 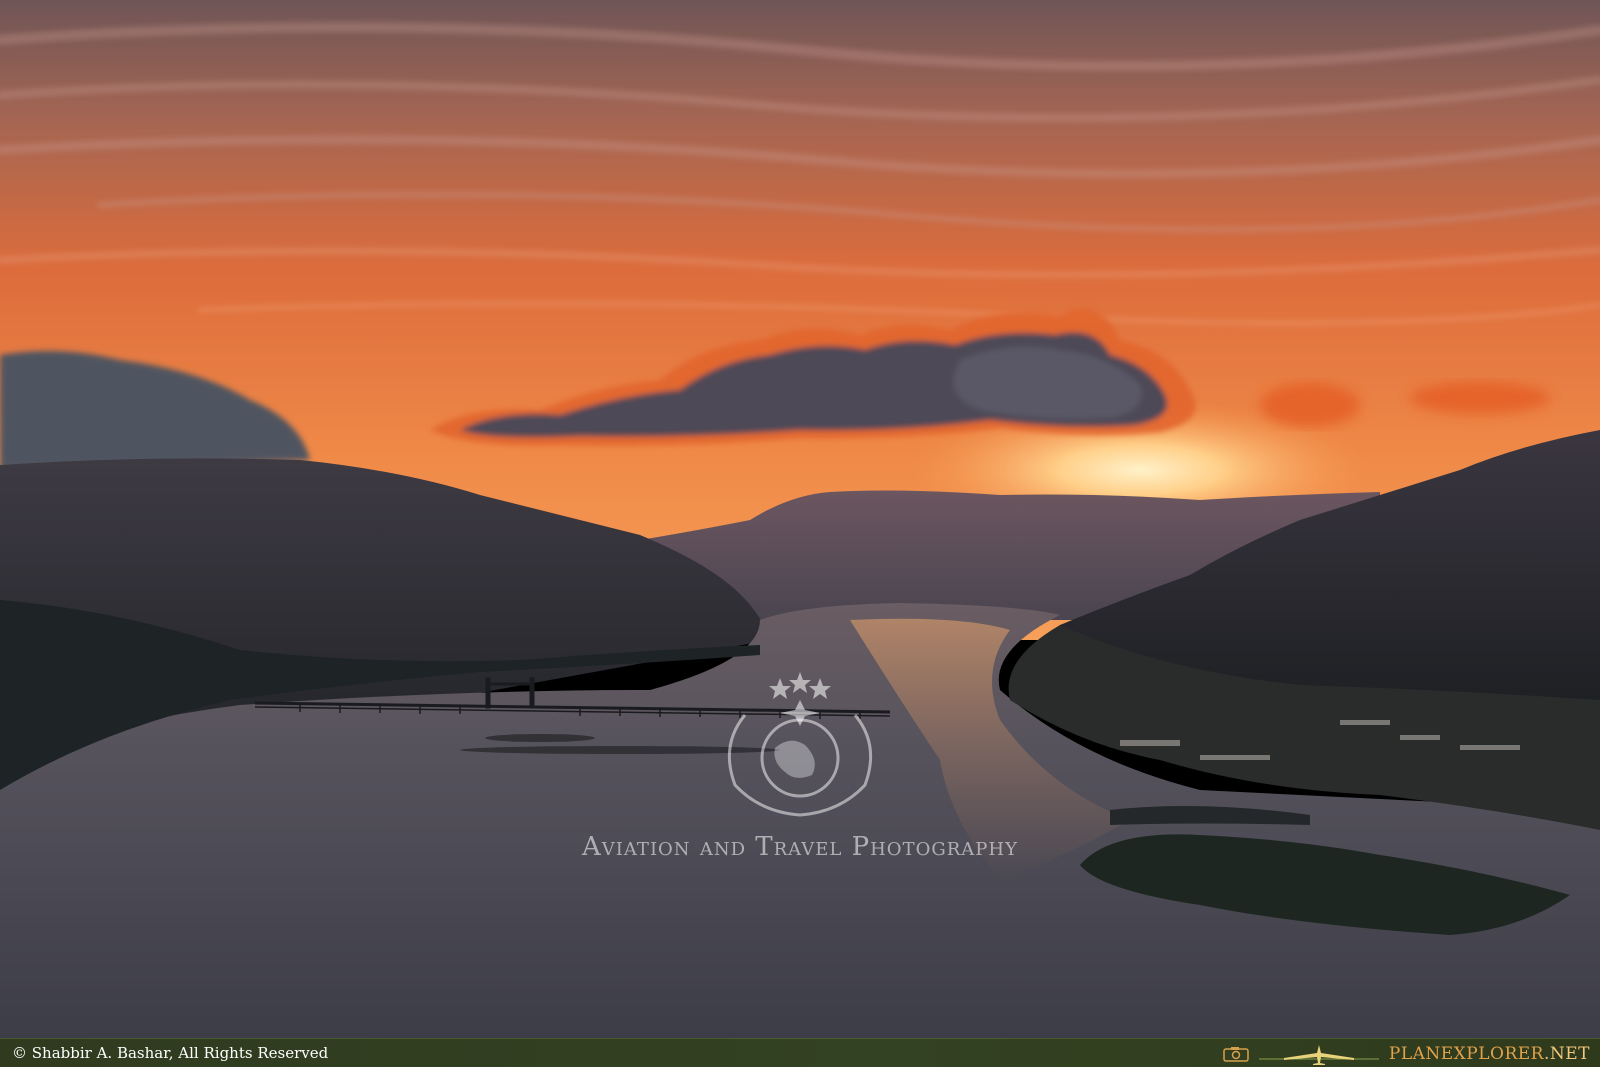 I want to click on camera-icon, so click(x=1236, y=1054).